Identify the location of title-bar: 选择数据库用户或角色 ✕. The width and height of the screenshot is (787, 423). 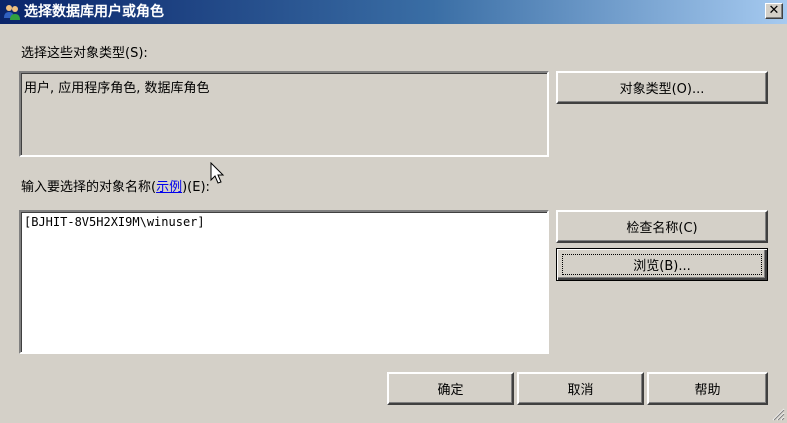
(393, 12).